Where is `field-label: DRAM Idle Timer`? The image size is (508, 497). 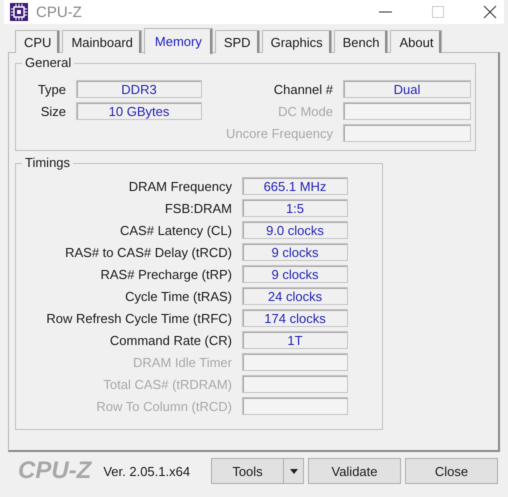 field-label: DRAM Idle Timer is located at coordinates (182, 362).